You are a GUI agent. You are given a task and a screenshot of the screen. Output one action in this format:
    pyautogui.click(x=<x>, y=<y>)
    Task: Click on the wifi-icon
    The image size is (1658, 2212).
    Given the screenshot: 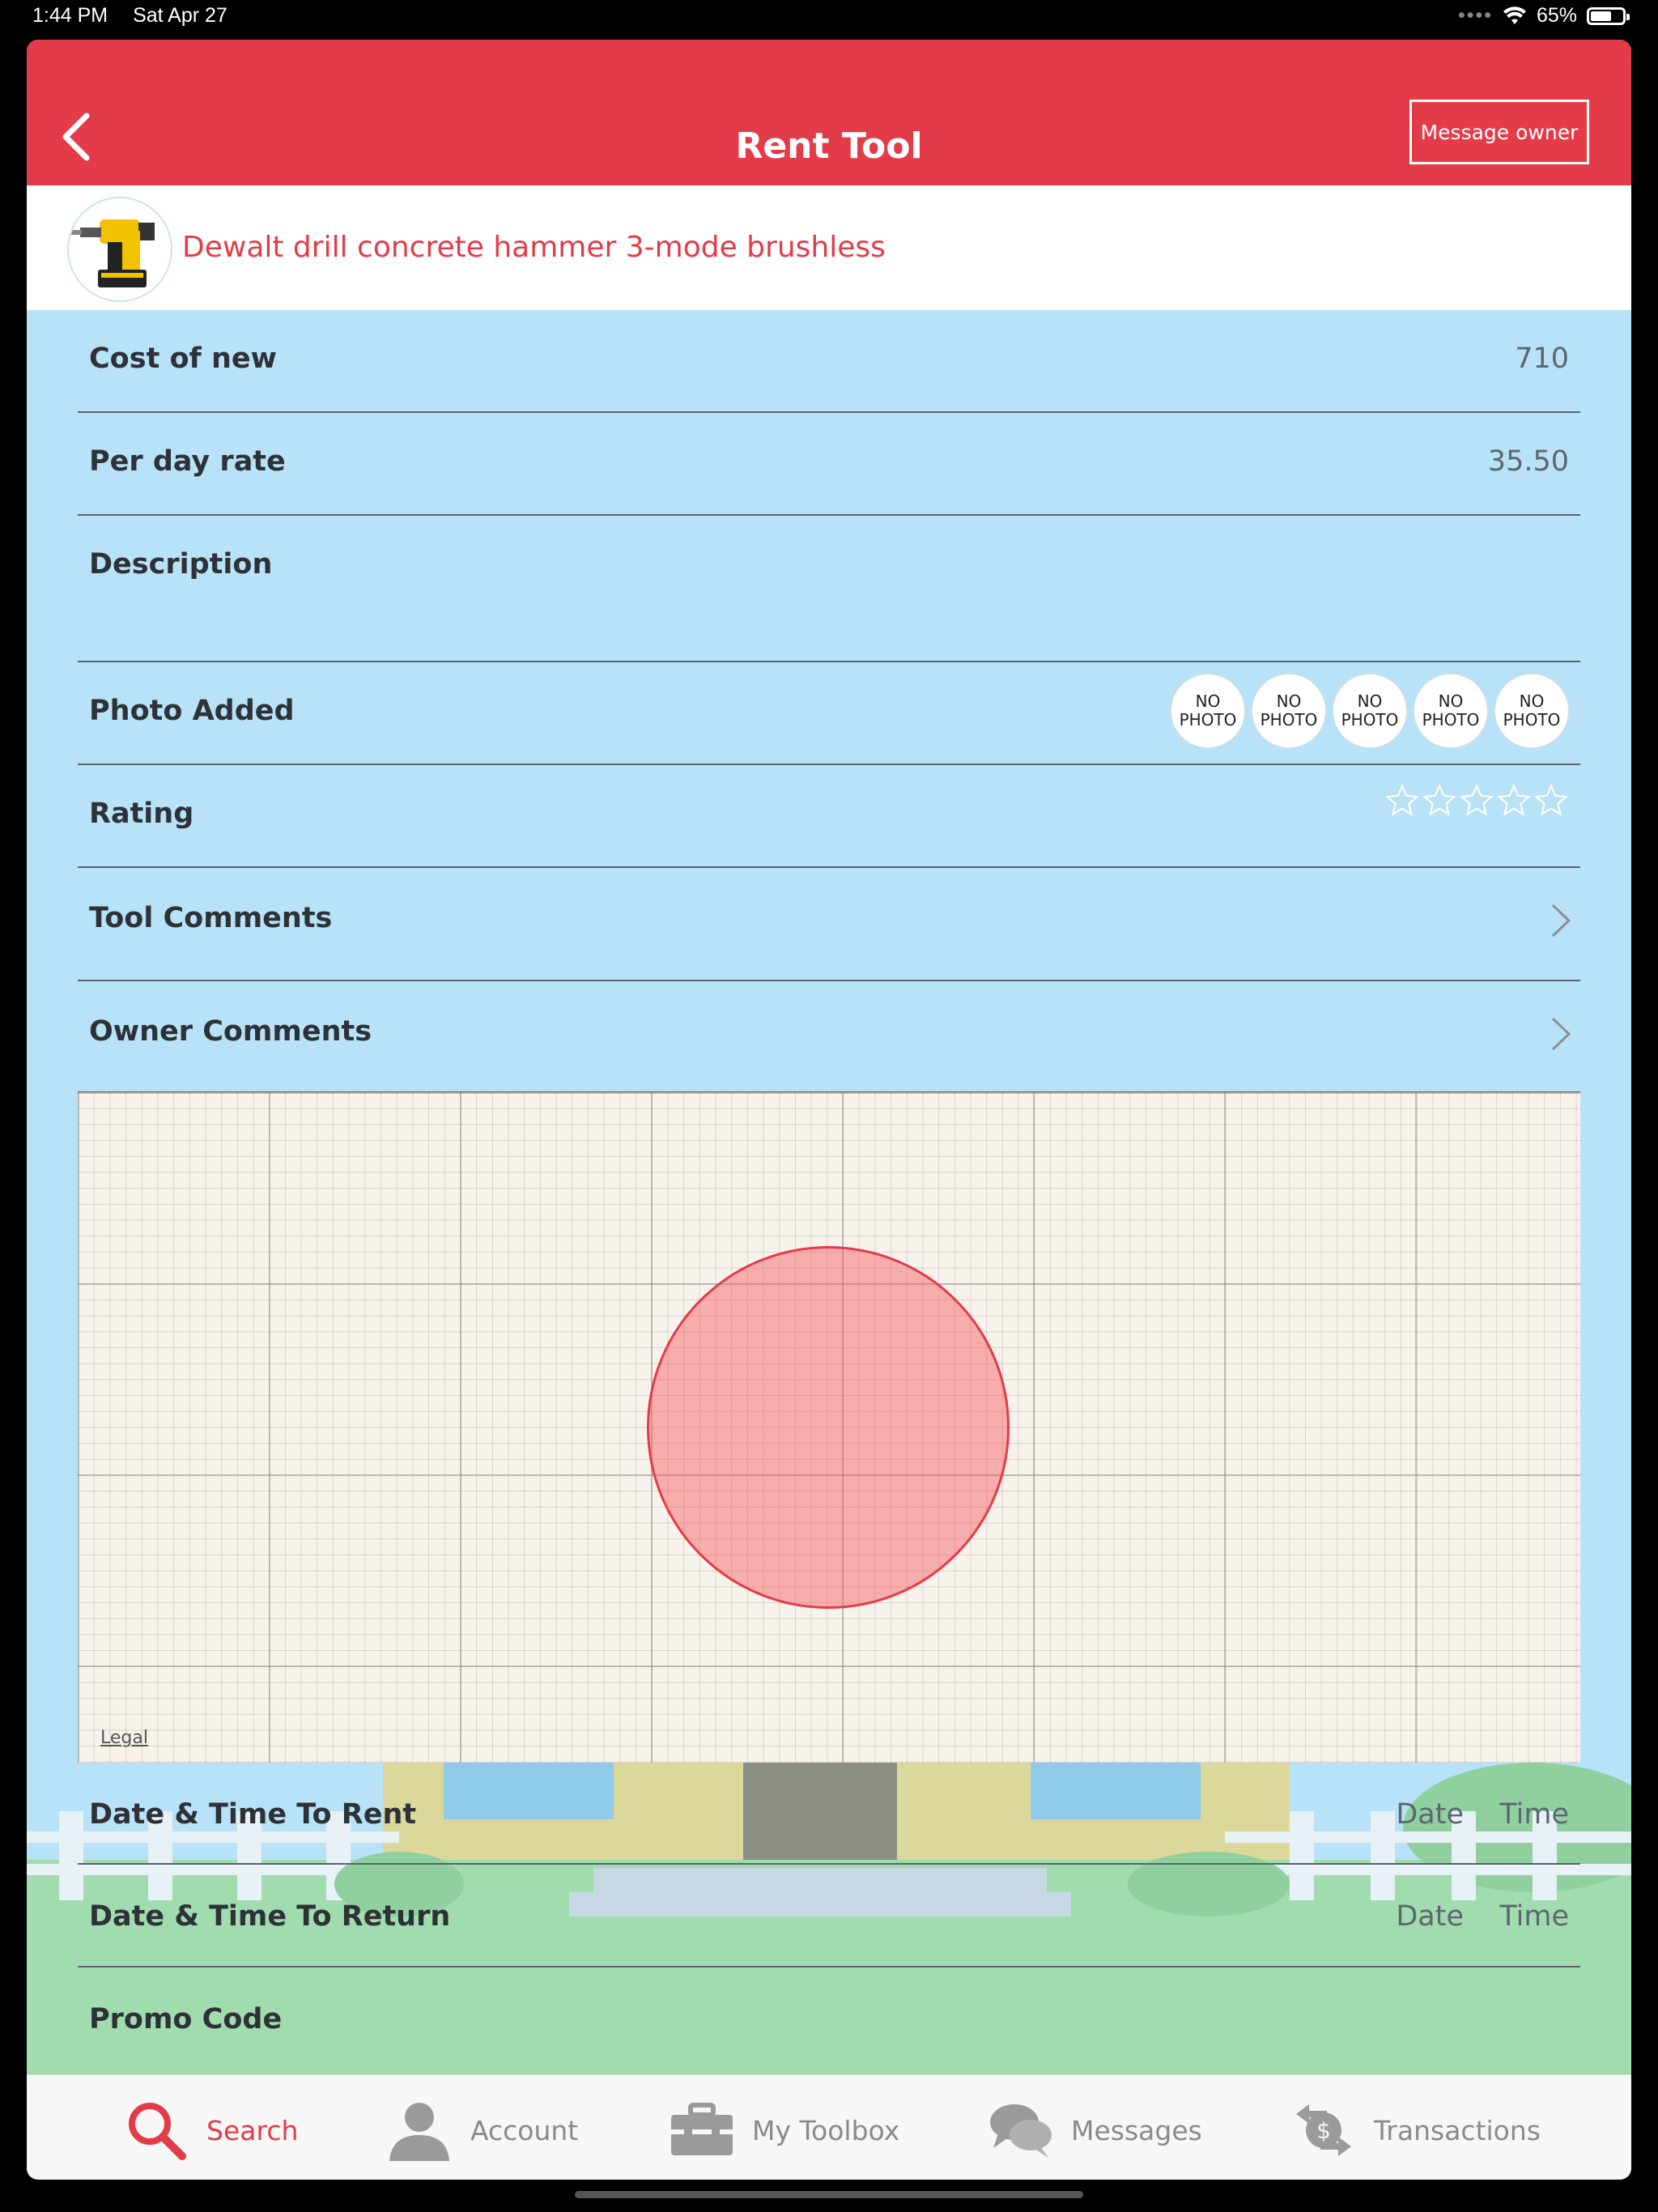 What is the action you would take?
    pyautogui.click(x=1514, y=15)
    